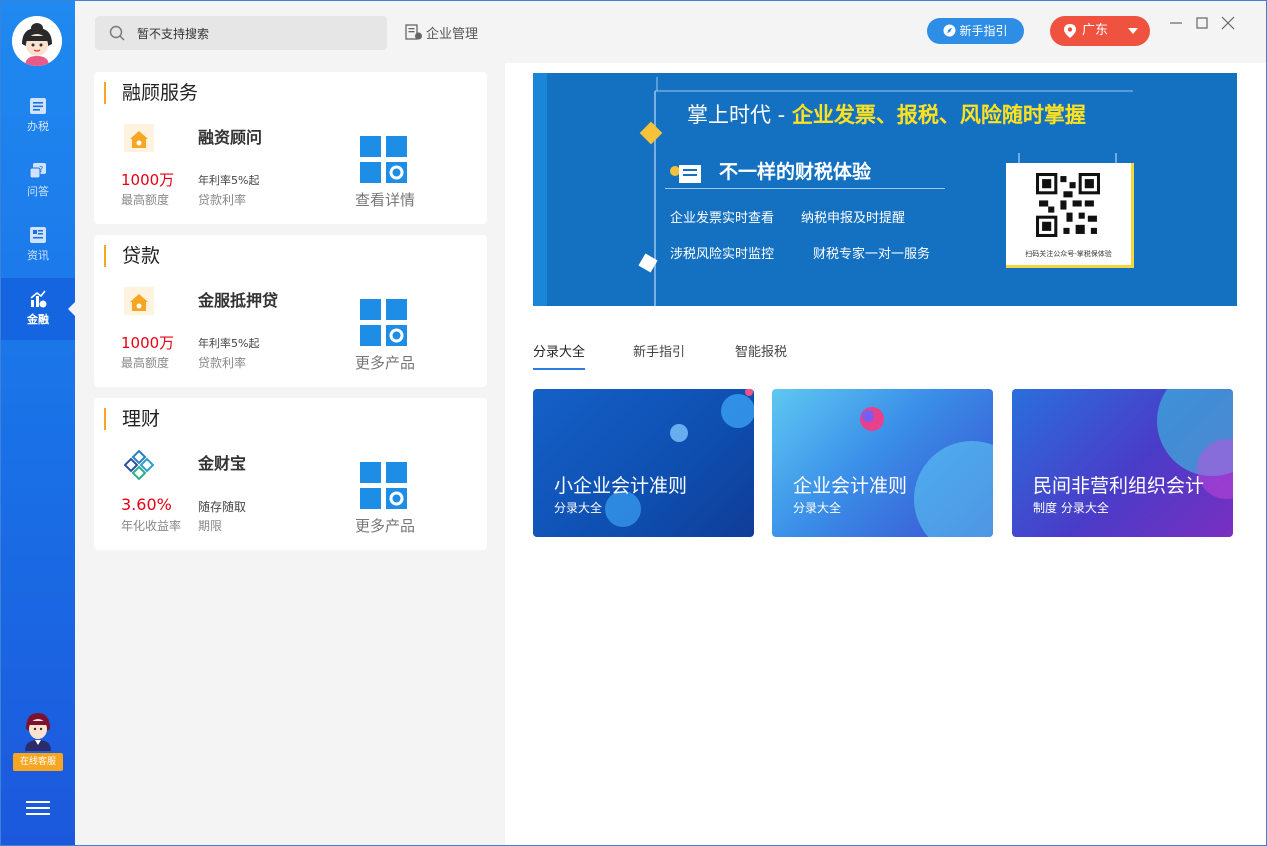 This screenshot has width=1267, height=846. Describe the element at coordinates (722, 254) in the screenshot. I see `banner-feature: 涉税风险实时监控` at that location.